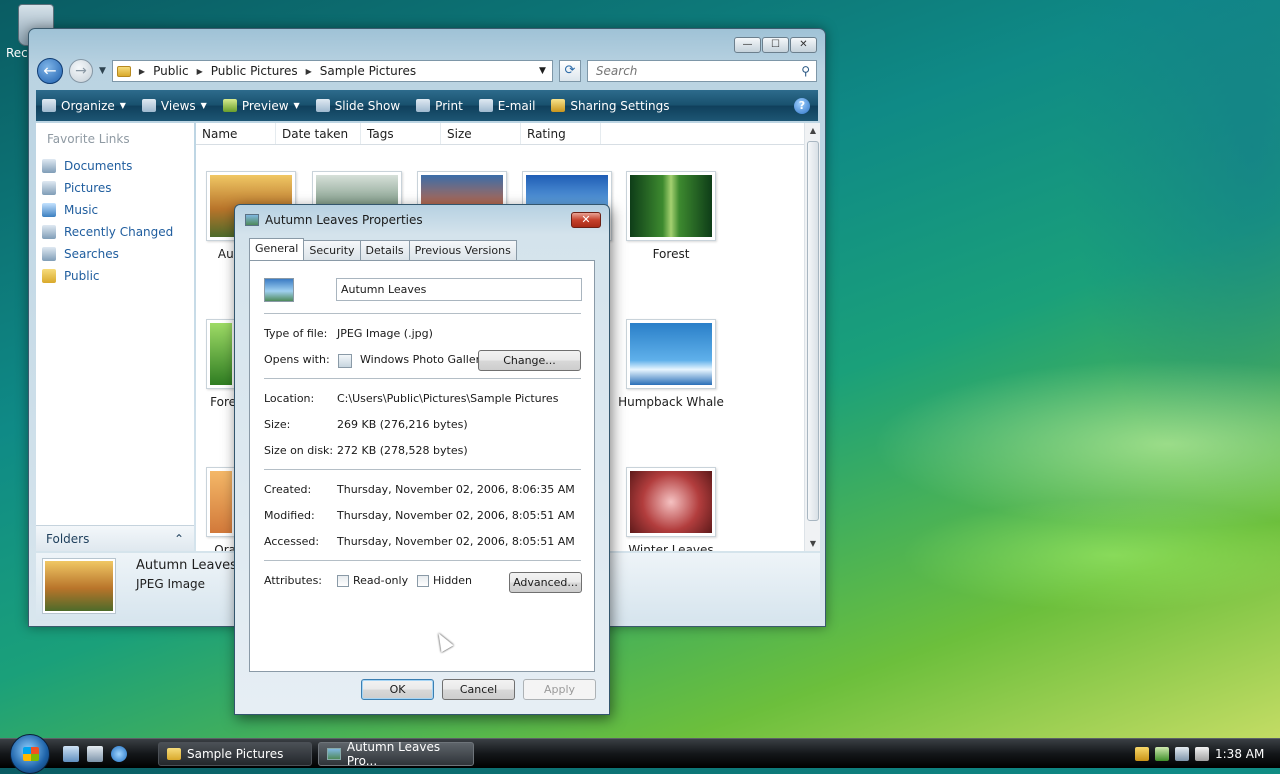 This screenshot has height=774, width=1280. What do you see at coordinates (462, 250) in the screenshot?
I see `tab-previous-versions: Previous Versions` at bounding box center [462, 250].